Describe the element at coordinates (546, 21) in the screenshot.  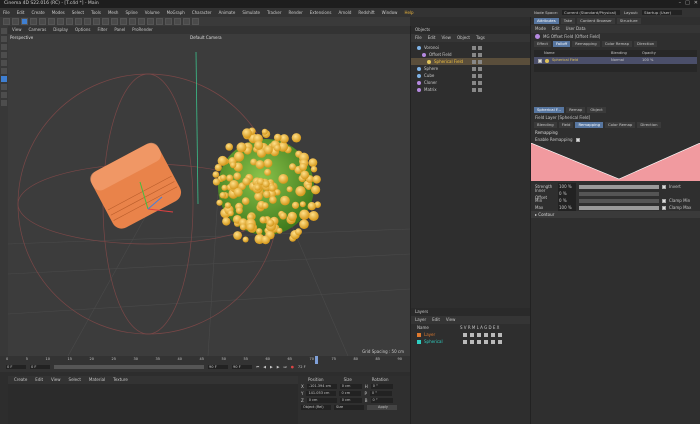
I see `tab-attributes: Attributes` at that location.